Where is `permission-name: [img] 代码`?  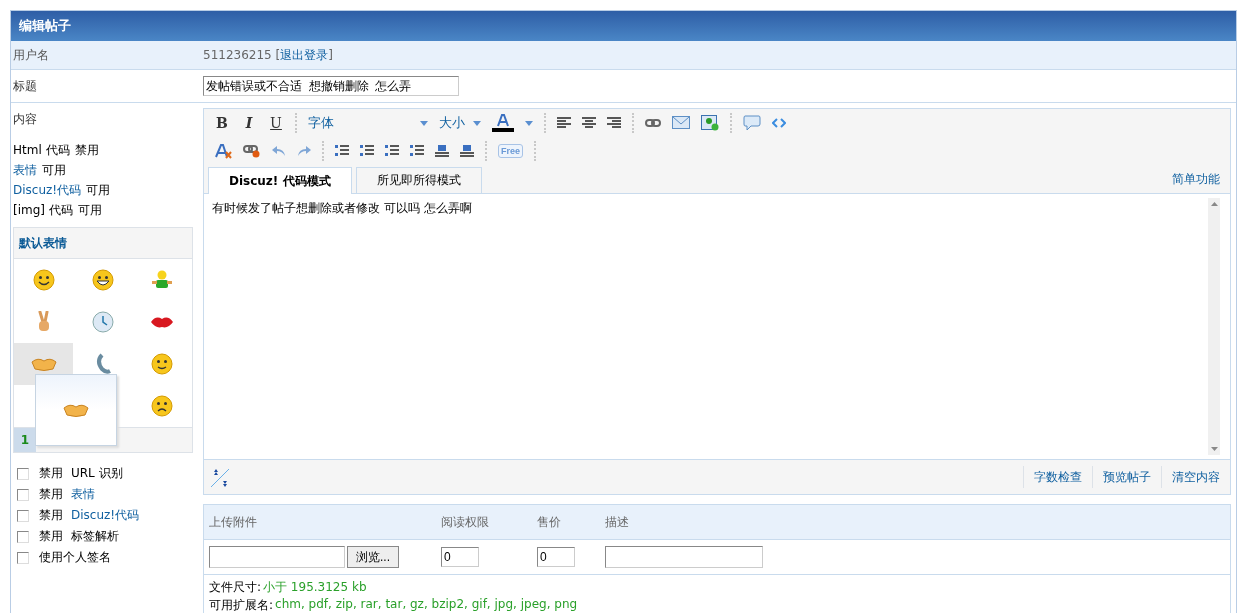
permission-name: [img] 代码 is located at coordinates (43, 210).